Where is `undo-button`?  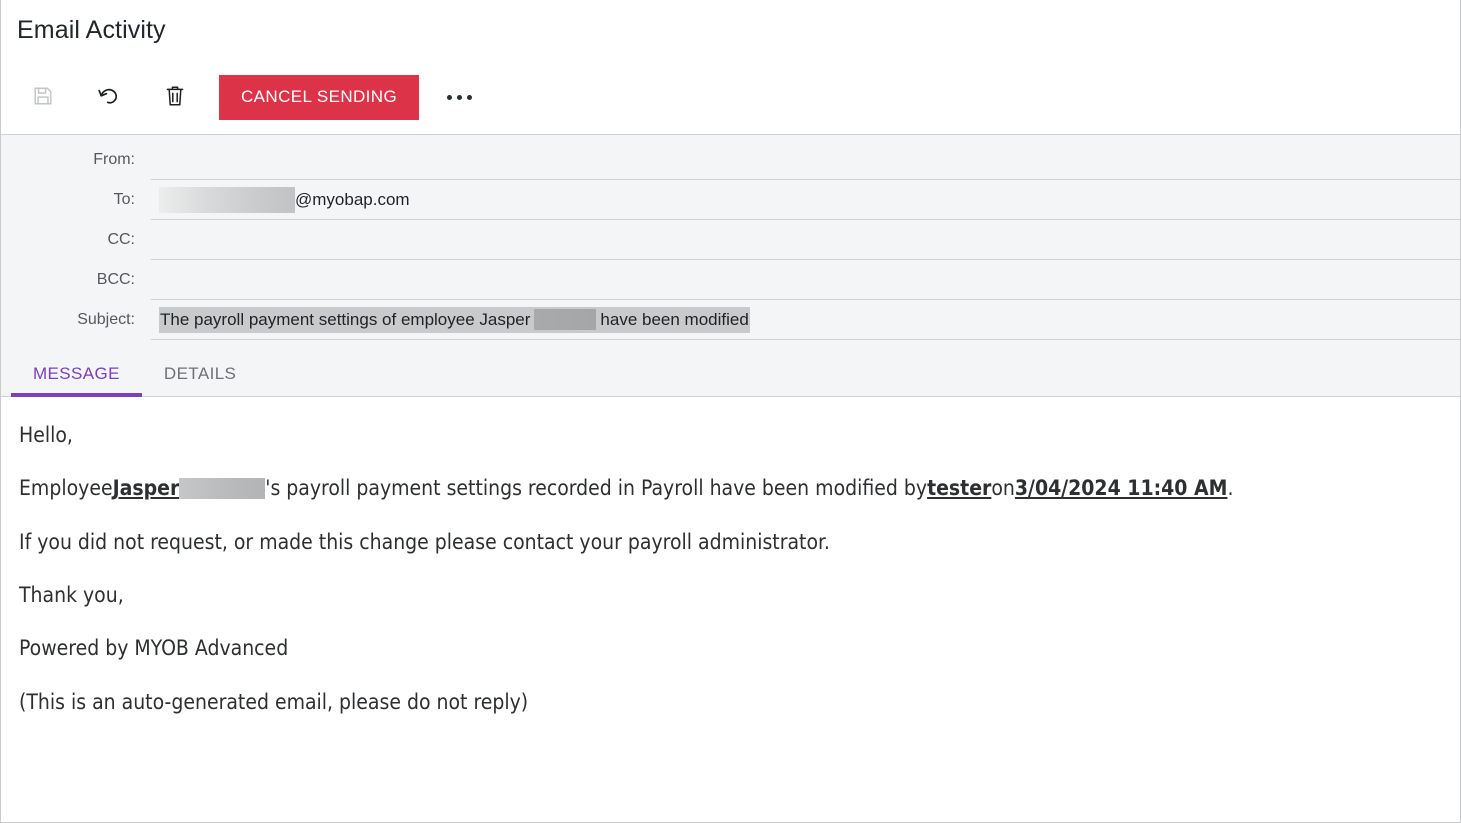
undo-button is located at coordinates (109, 97).